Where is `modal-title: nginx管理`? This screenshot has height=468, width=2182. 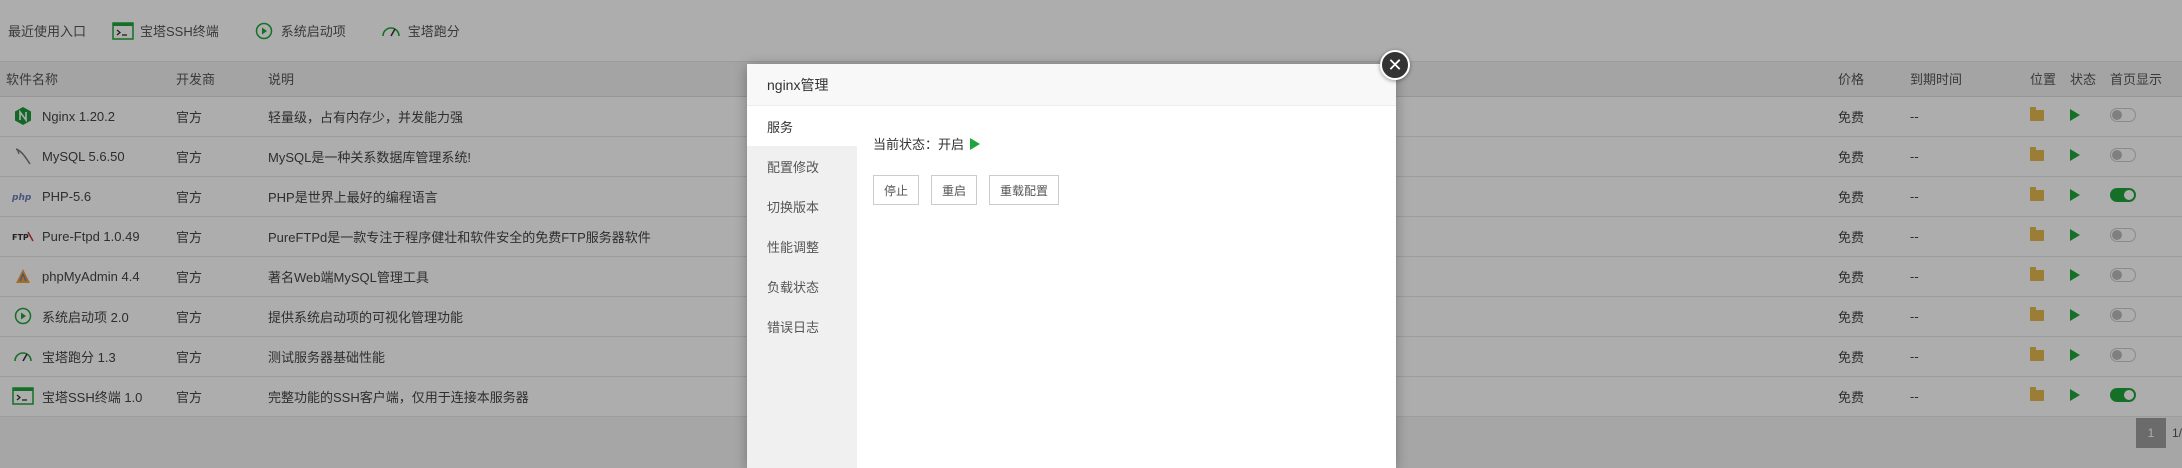
modal-title: nginx管理 is located at coordinates (798, 84).